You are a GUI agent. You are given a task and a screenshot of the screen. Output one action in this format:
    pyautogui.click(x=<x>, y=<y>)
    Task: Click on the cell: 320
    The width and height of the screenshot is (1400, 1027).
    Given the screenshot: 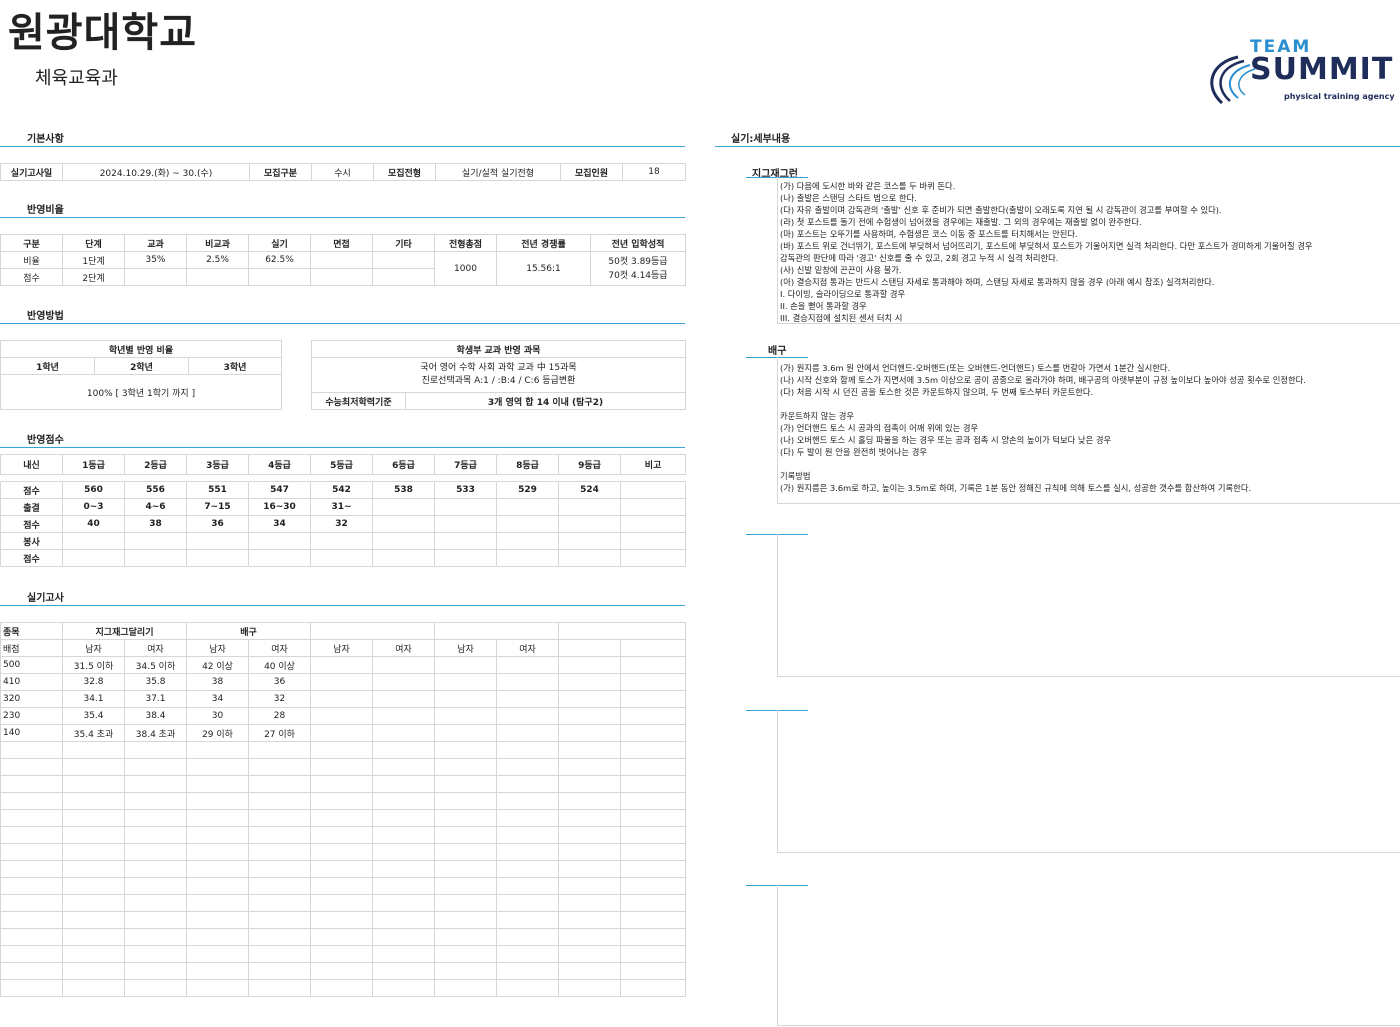 What is the action you would take?
    pyautogui.click(x=31, y=699)
    